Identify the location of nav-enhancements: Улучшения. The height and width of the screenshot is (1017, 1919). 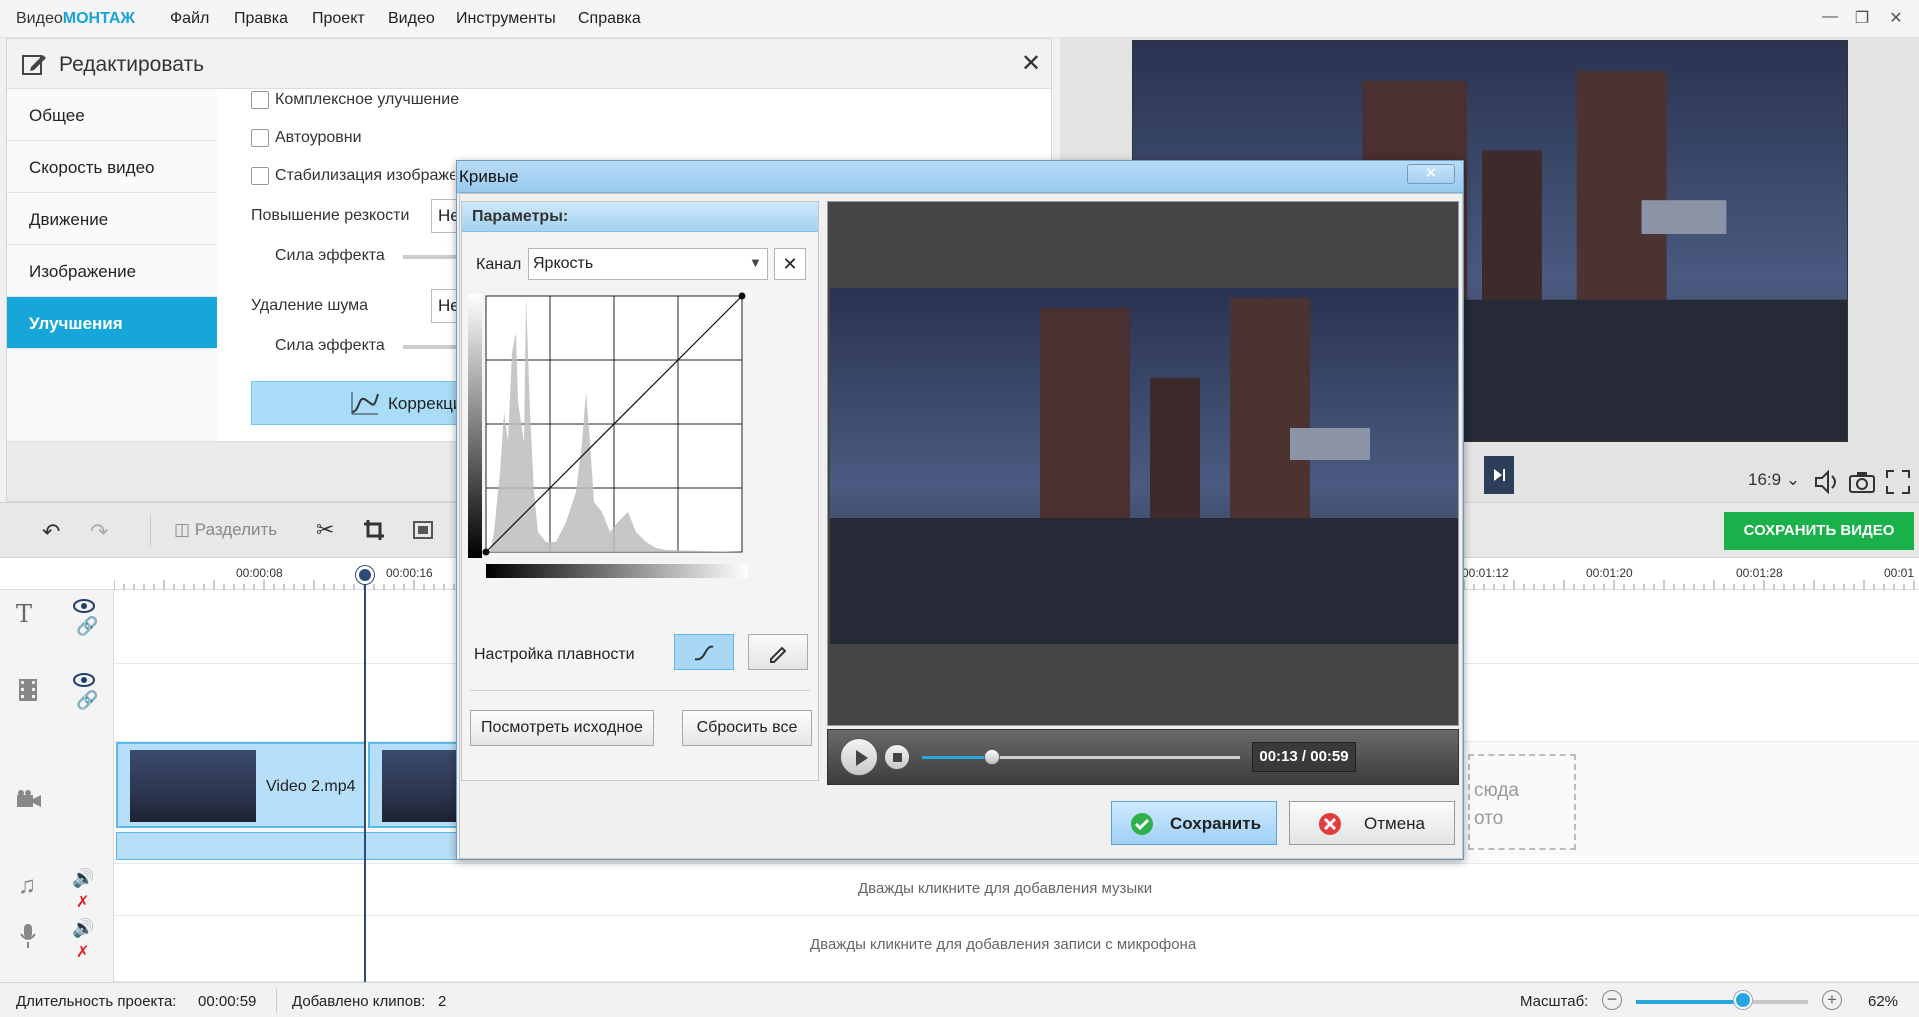
(112, 323).